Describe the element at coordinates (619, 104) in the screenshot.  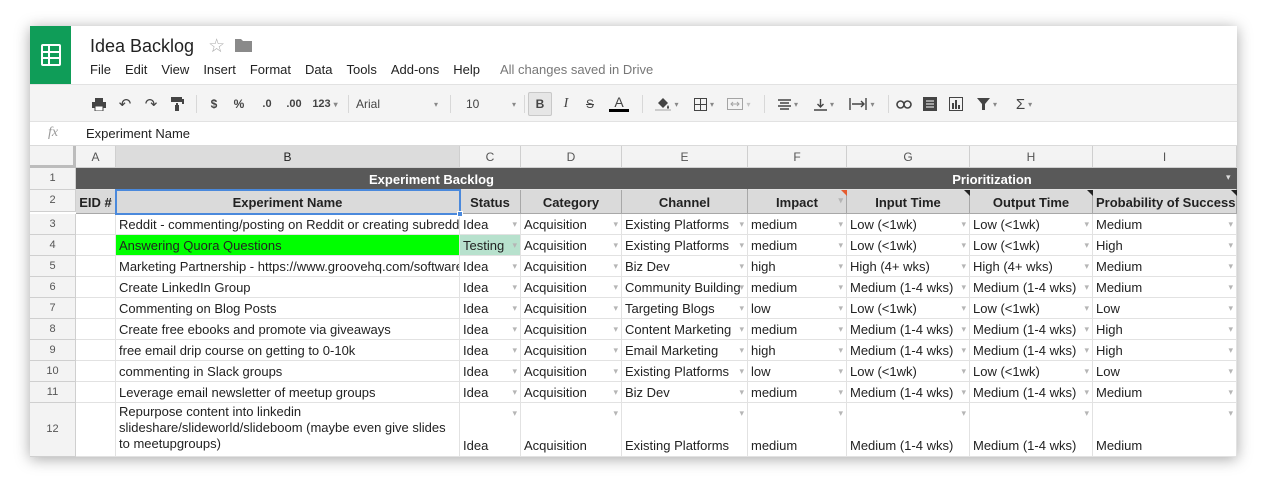
I see `text-color-button: A` at that location.